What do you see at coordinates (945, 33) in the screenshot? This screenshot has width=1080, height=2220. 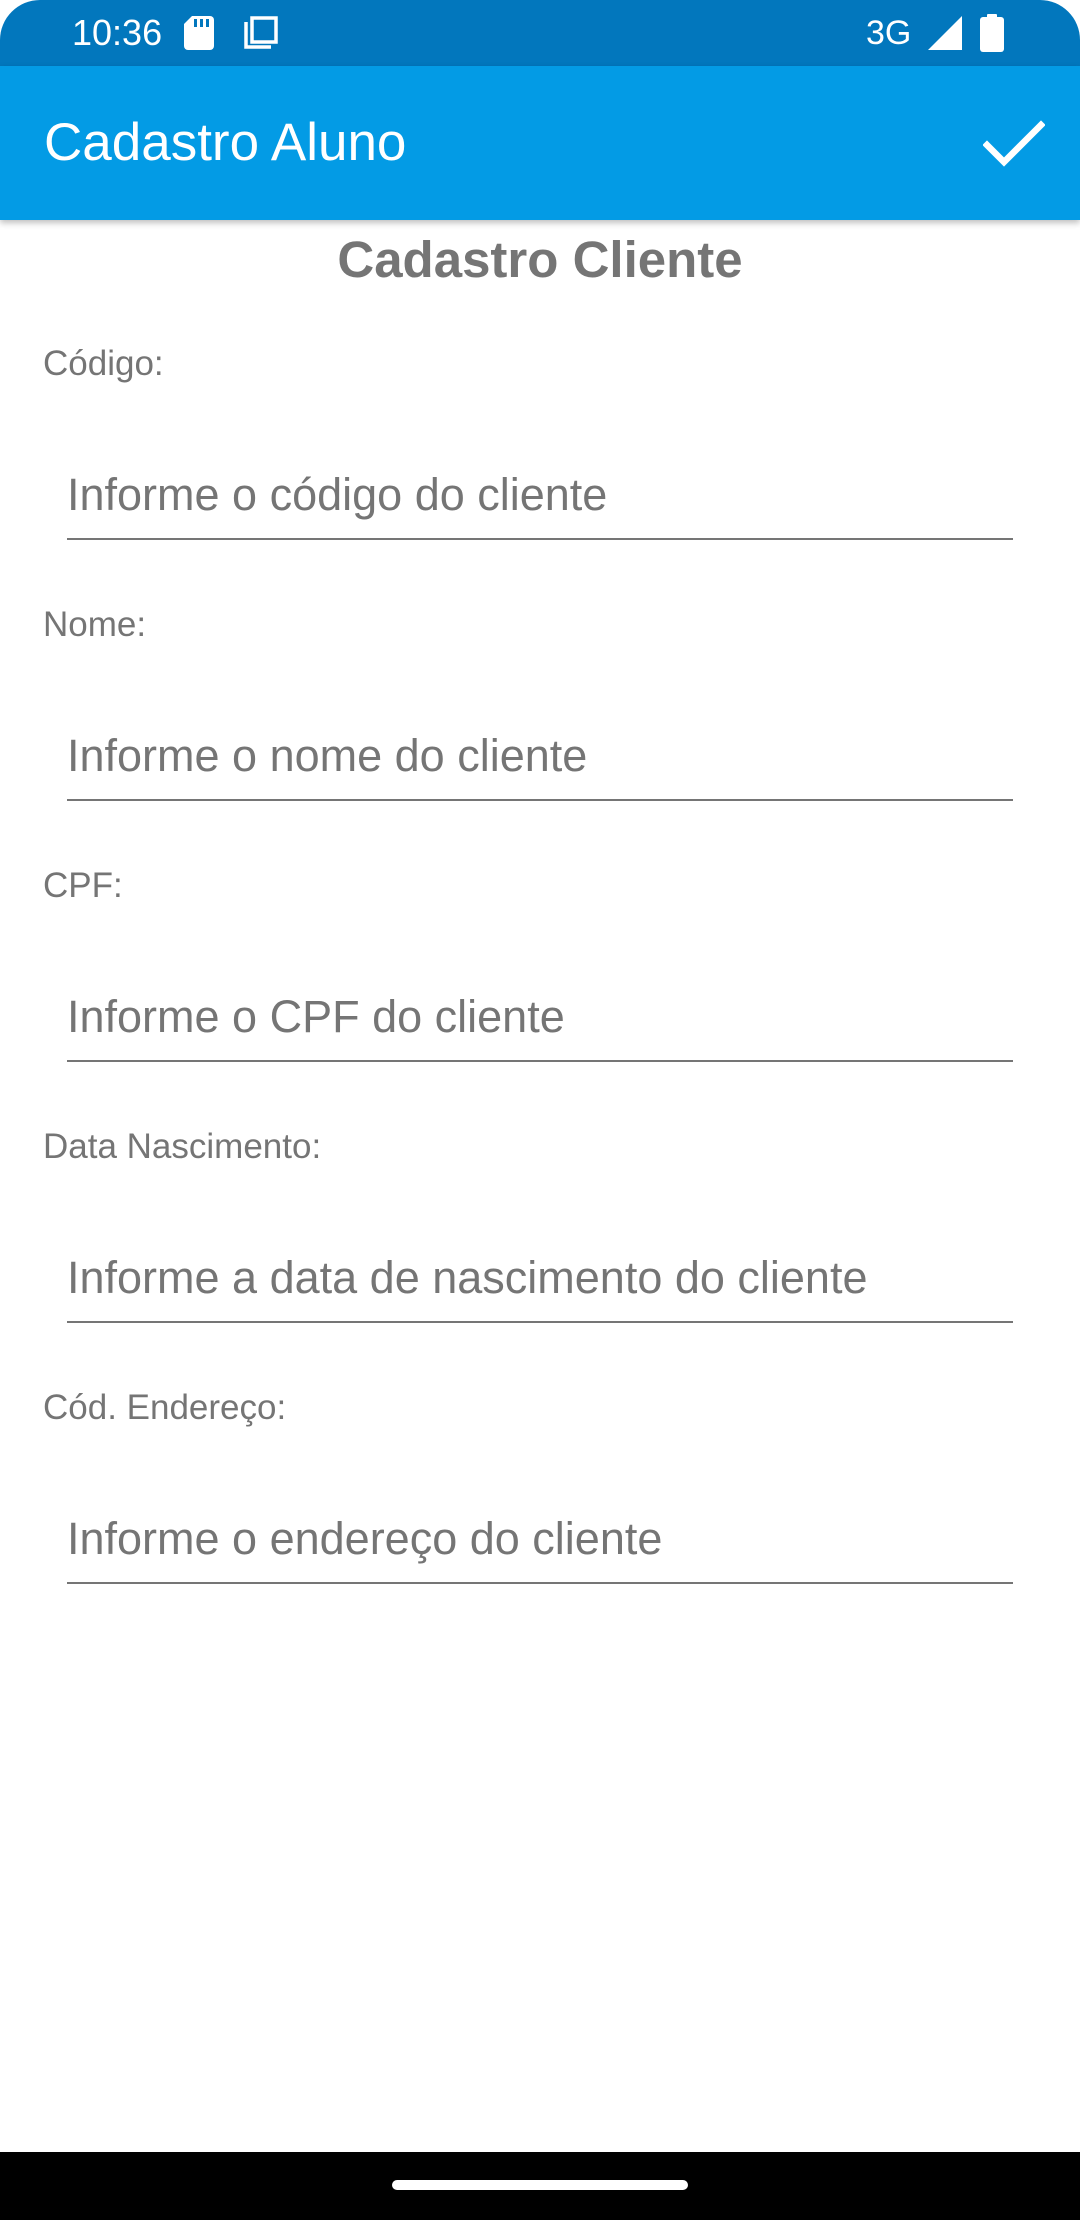 I see `signal-icon` at bounding box center [945, 33].